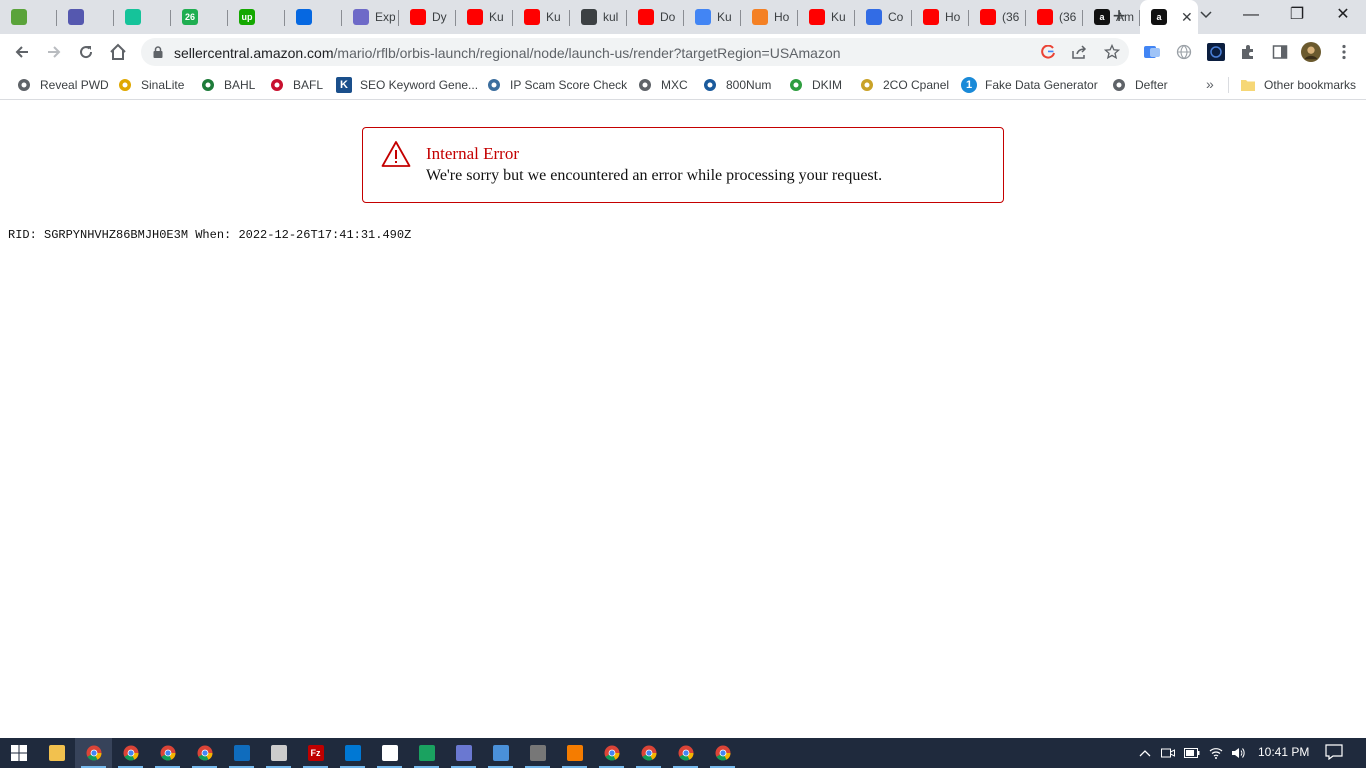 The height and width of the screenshot is (768, 1366). What do you see at coordinates (1251, 16) in the screenshot?
I see `minimize-button: —` at bounding box center [1251, 16].